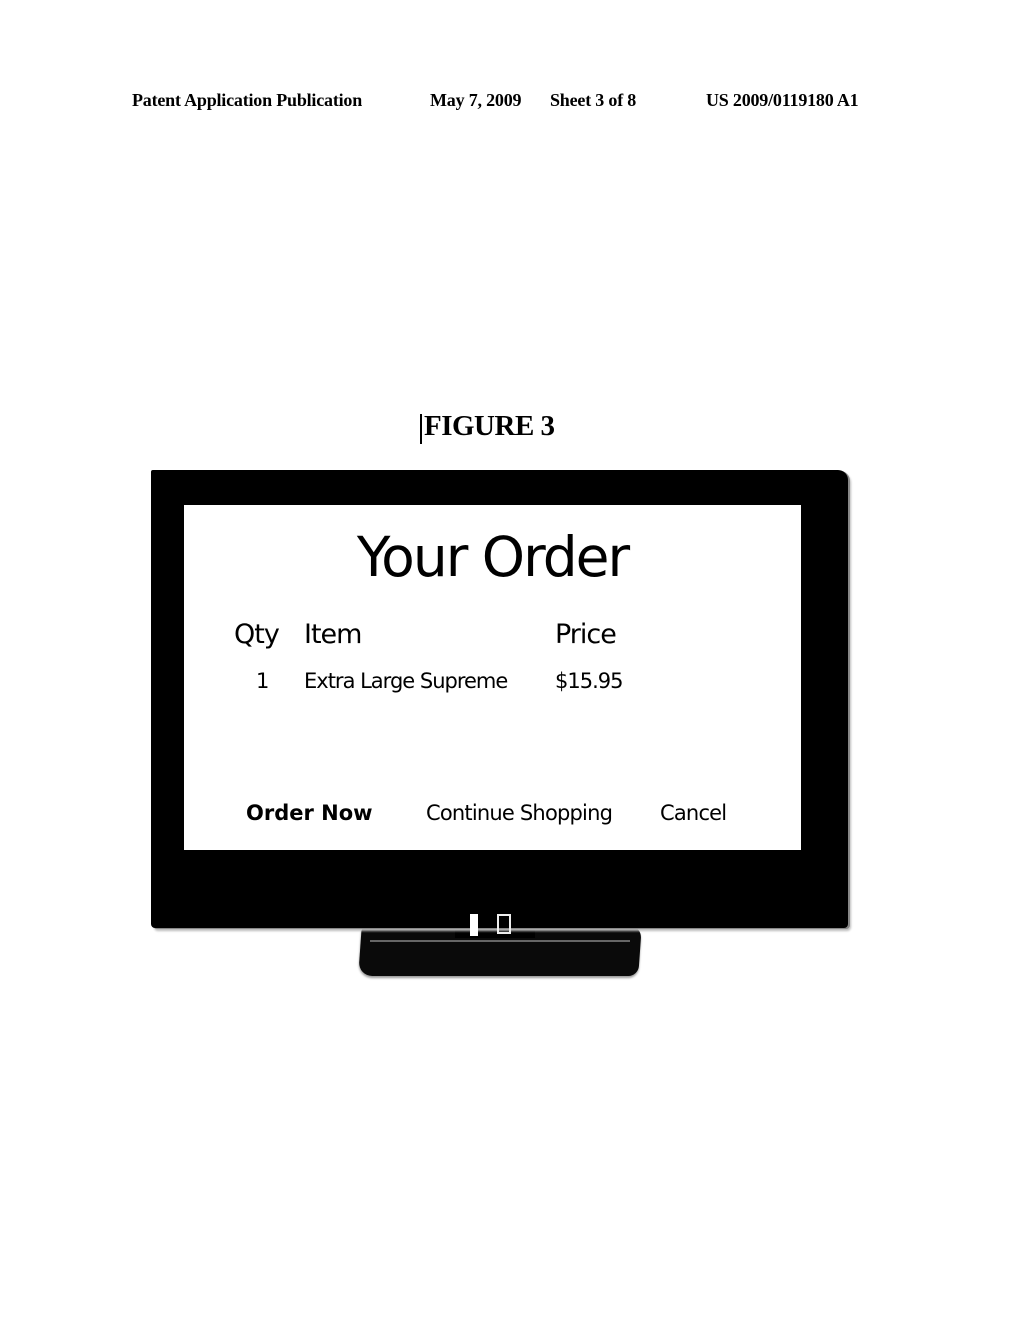 This screenshot has width=1024, height=1320. Describe the element at coordinates (262, 681) in the screenshot. I see `row-qty: 1` at that location.